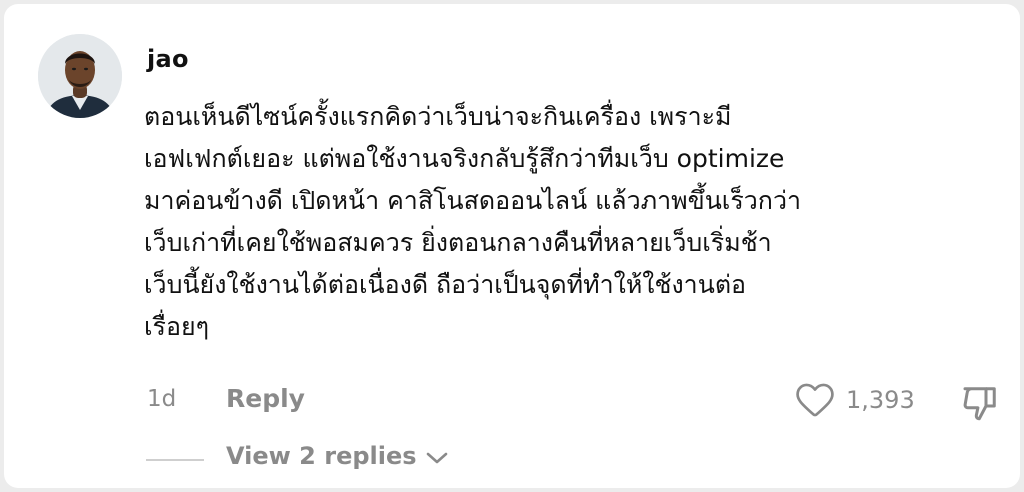 This screenshot has height=492, width=1024. What do you see at coordinates (880, 400) in the screenshot?
I see `like-count: 1,393` at bounding box center [880, 400].